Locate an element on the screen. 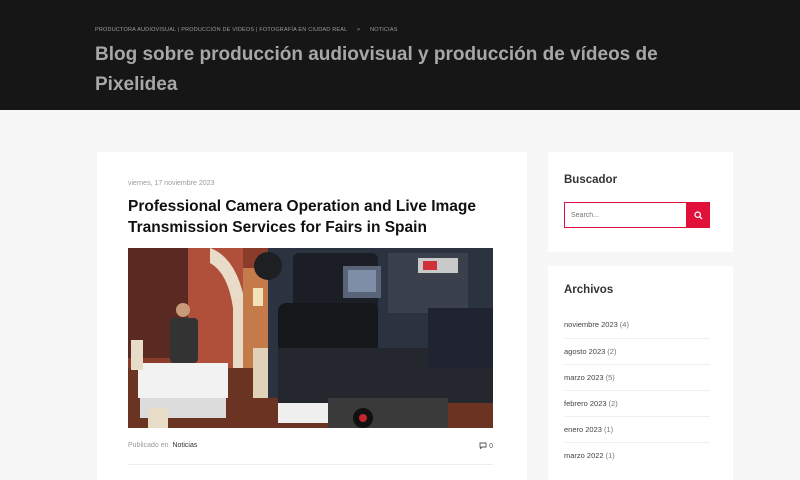 The image size is (800, 480). search-widget: Buscador is located at coordinates (640, 202).